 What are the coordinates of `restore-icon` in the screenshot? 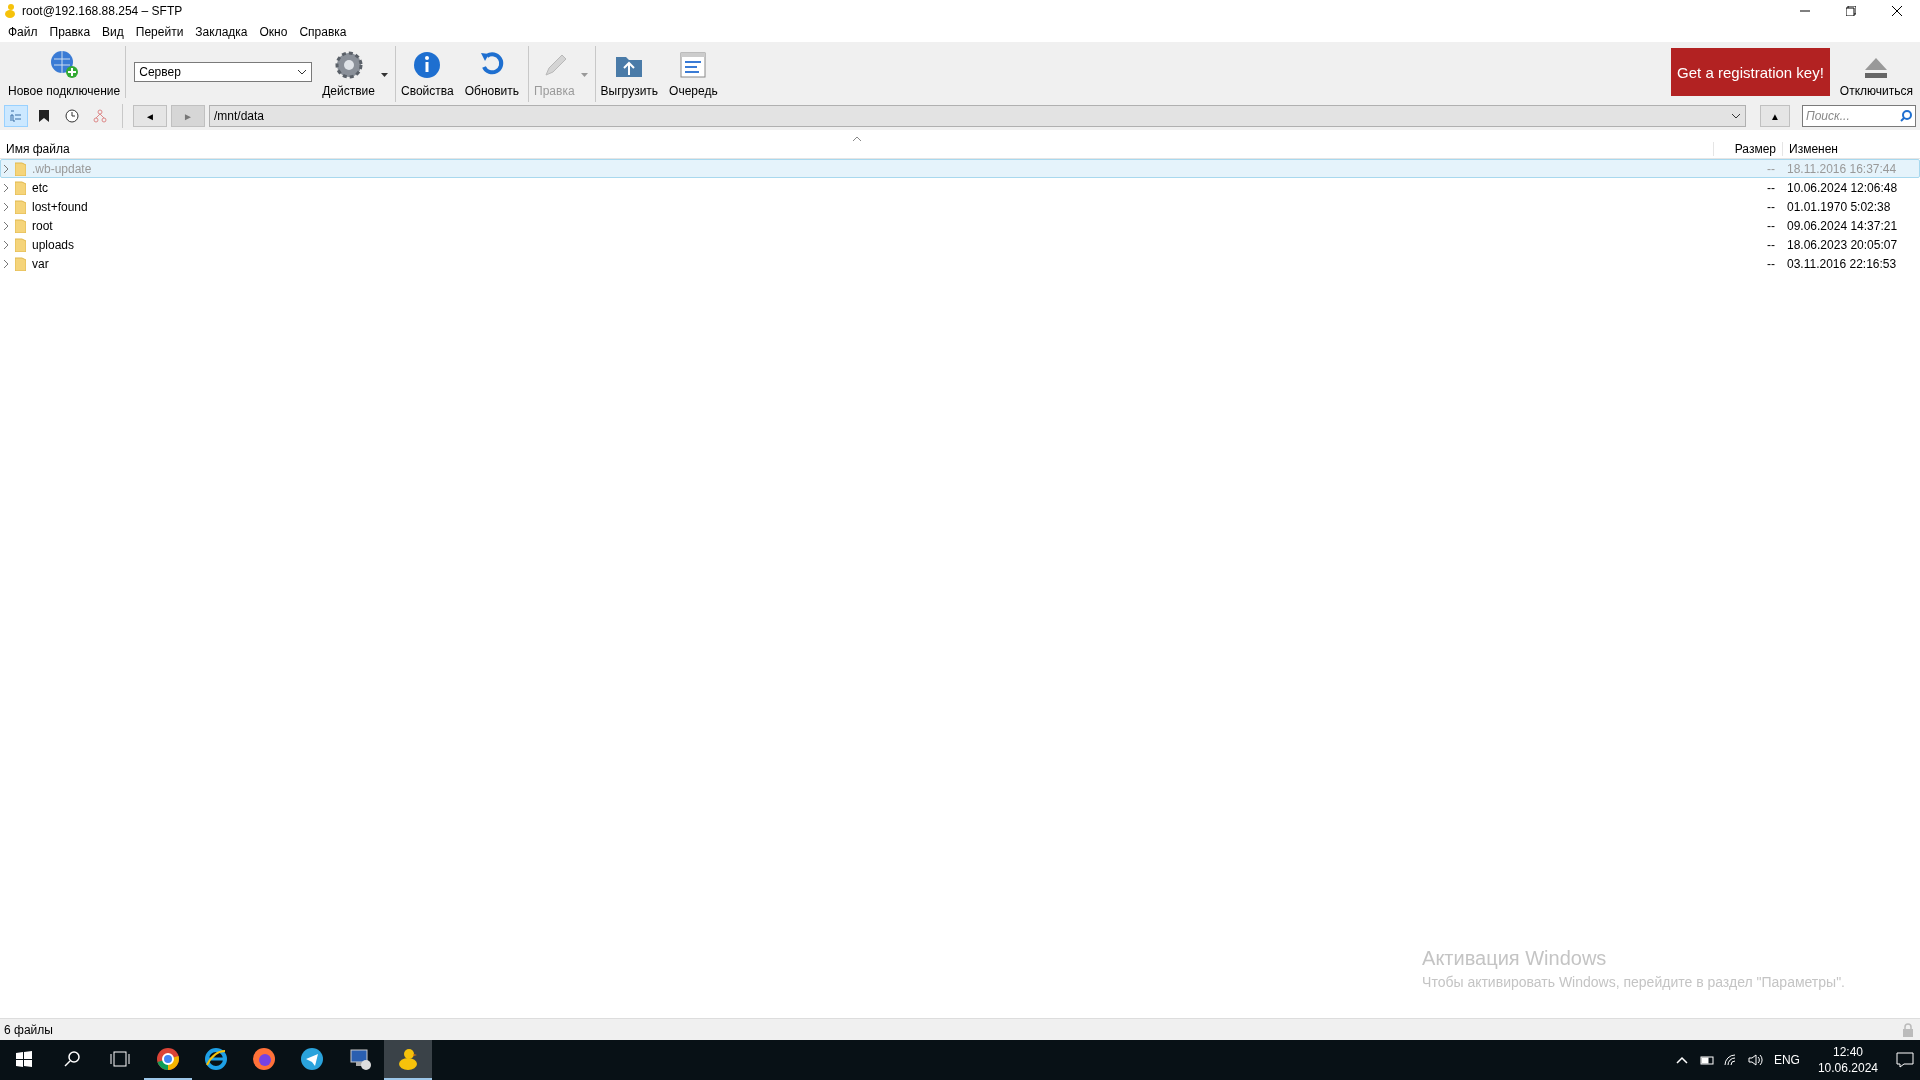 It's located at (1851, 11).